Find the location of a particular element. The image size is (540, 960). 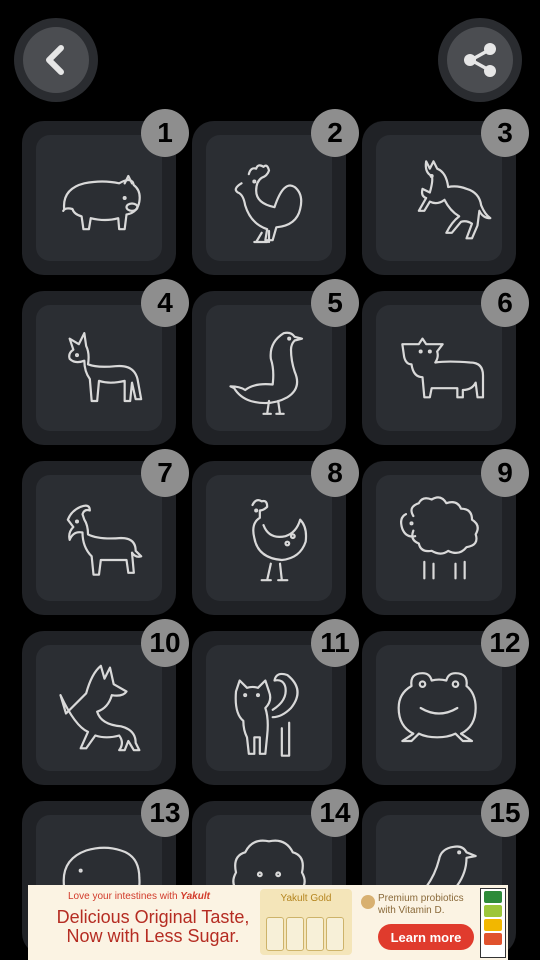

tile-number-badge: 15 is located at coordinates (505, 813).